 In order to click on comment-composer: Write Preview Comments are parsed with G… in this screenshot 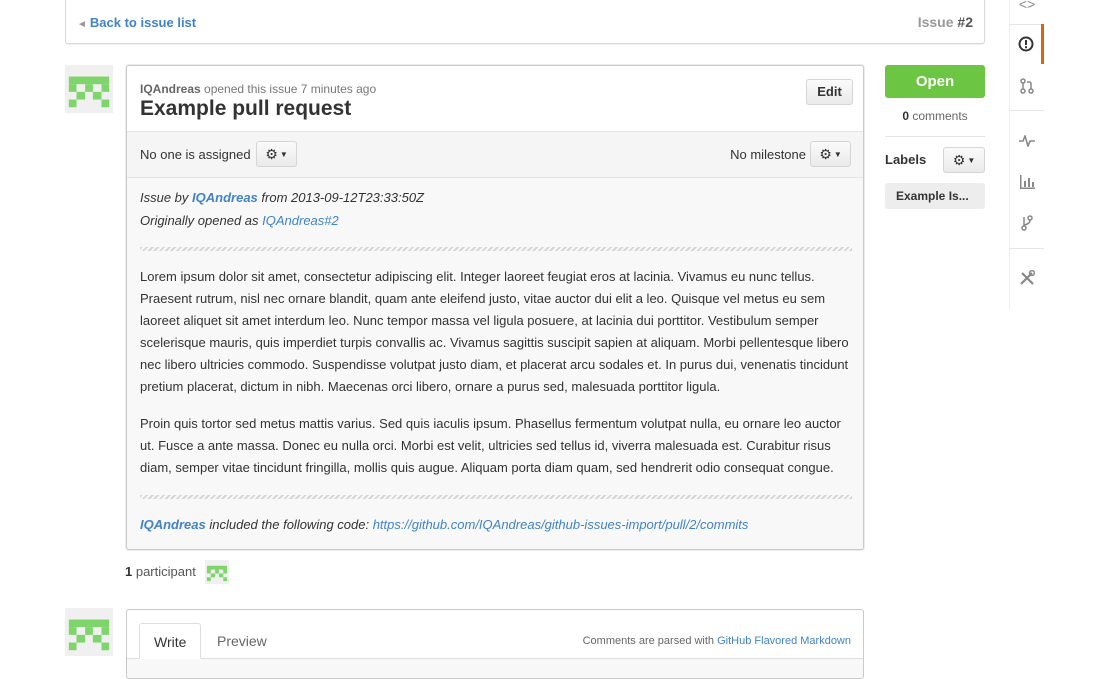, I will do `click(495, 644)`.